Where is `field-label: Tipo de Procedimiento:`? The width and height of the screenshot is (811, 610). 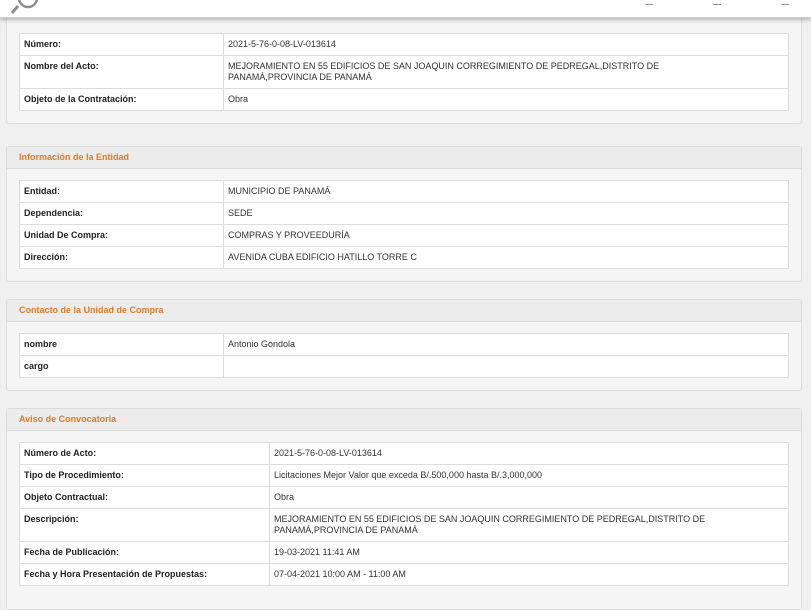
field-label: Tipo de Procedimiento: is located at coordinates (144, 475).